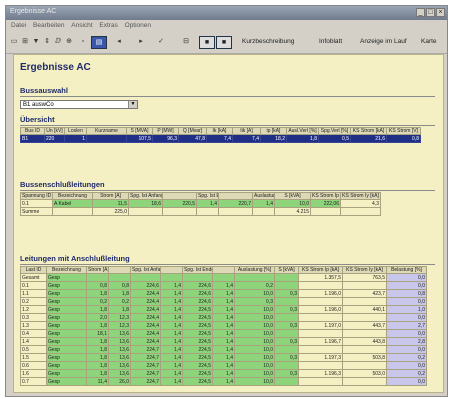 Image resolution: width=452 pixels, height=399 pixels. I want to click on karte-button: Karte, so click(429, 41).